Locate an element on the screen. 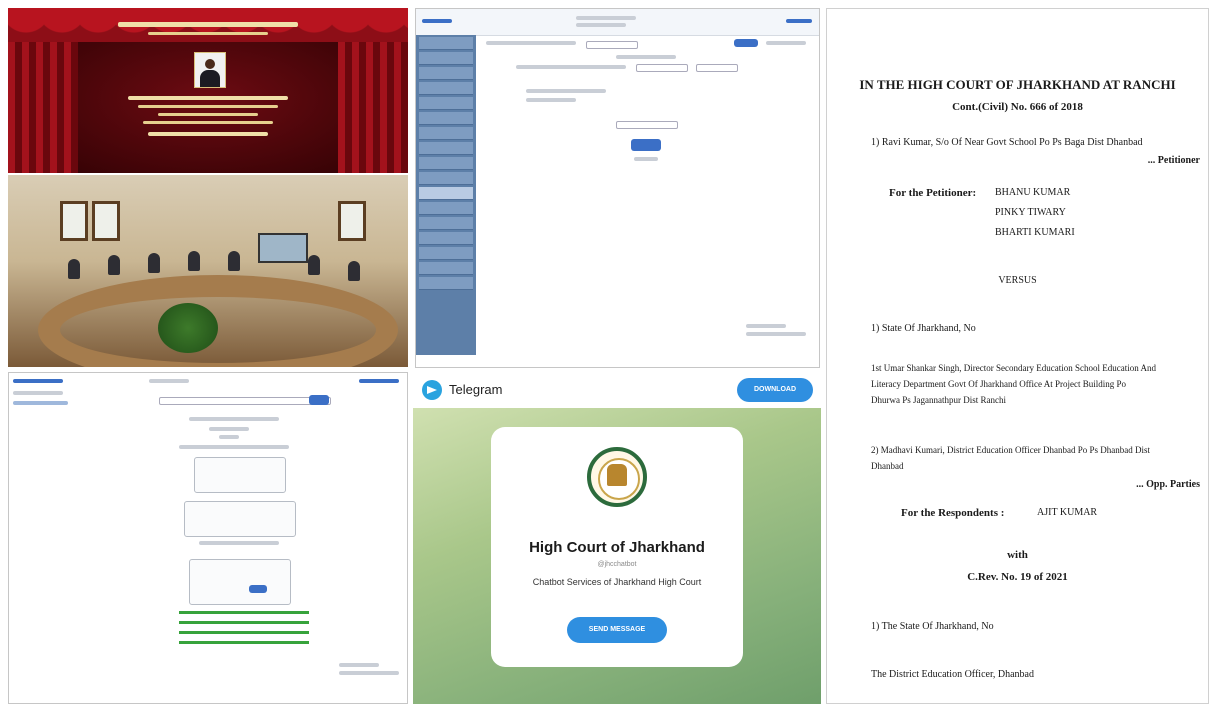  meeting-room-photo is located at coordinates (208, 271).